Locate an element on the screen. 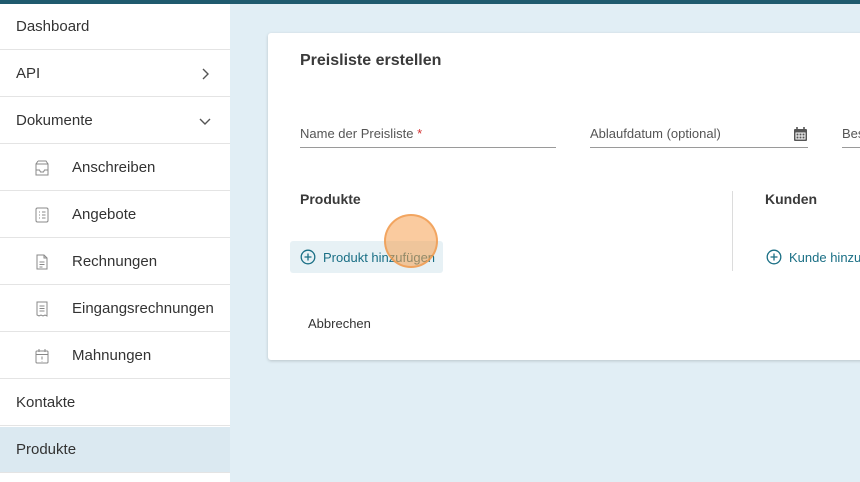  calendar-alert-icon is located at coordinates (42, 356).